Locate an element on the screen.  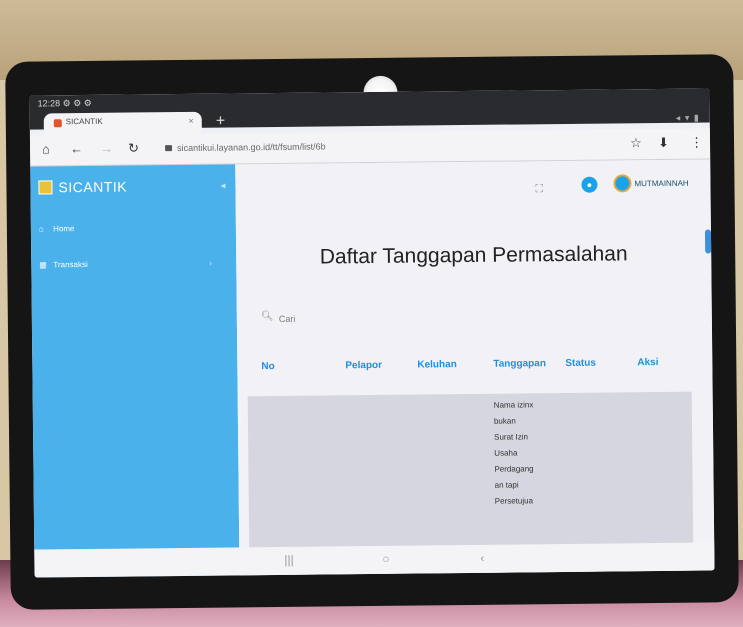
tanggapan-line: Nama izinx is located at coordinates (513, 405).